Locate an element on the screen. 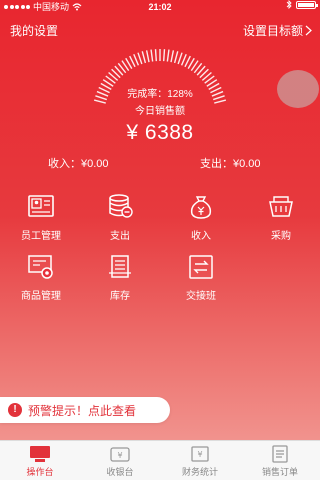  console-icon is located at coordinates (40, 454).